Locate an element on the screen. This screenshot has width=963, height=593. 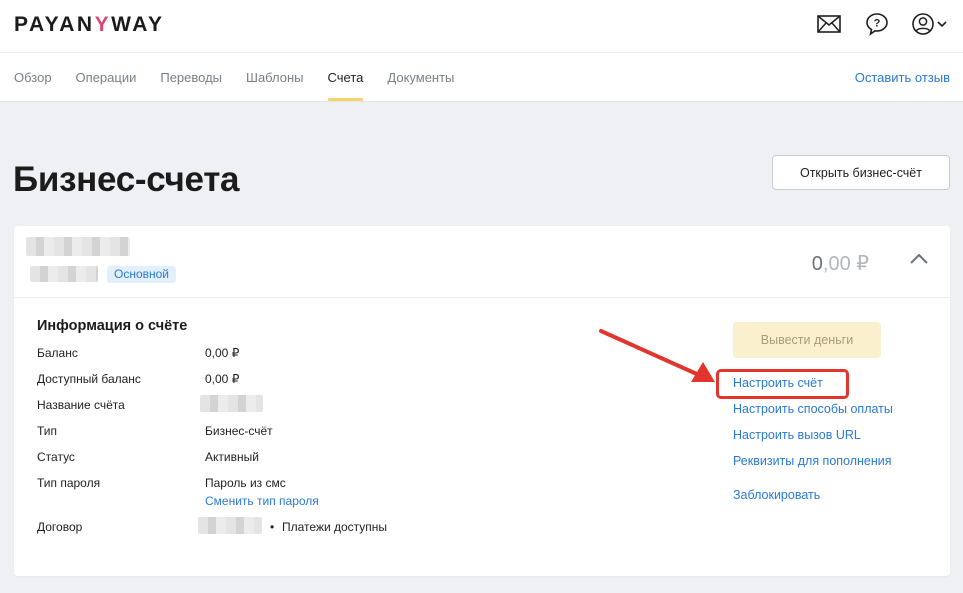
logo-text-1: PAYAN is located at coordinates (54, 24).